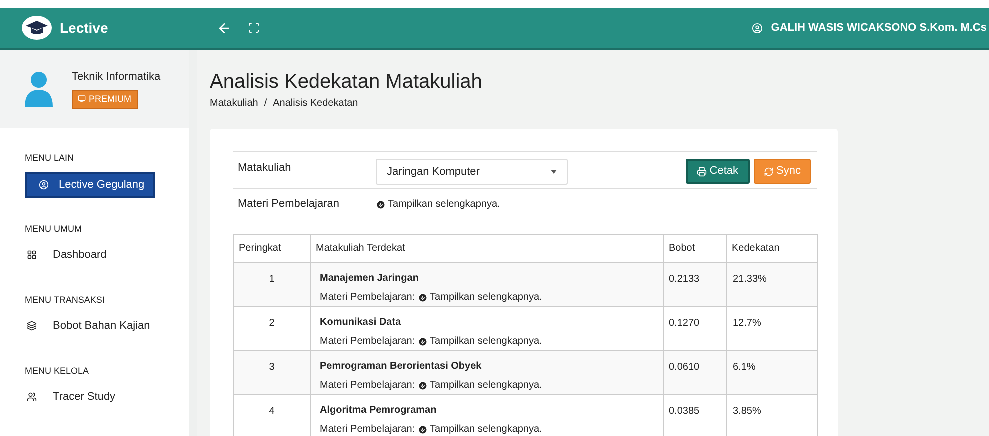 This screenshot has height=436, width=989. I want to click on caret-icon, so click(554, 172).